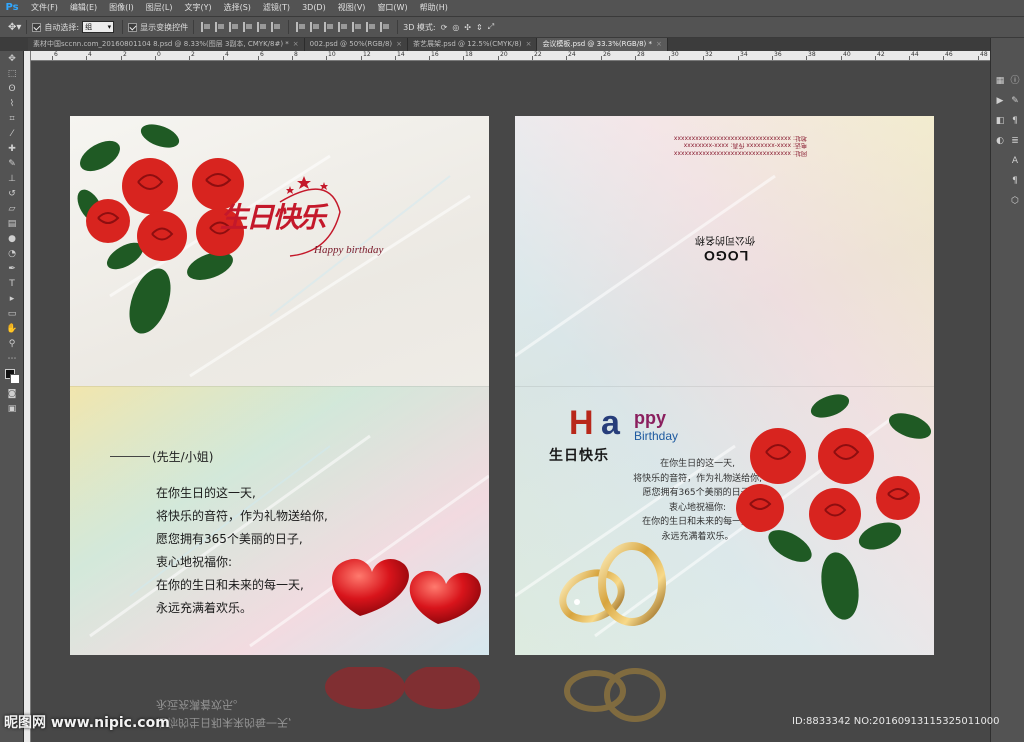 The height and width of the screenshot is (742, 1024). I want to click on more-tools-icon: ⋯, so click(12, 359).